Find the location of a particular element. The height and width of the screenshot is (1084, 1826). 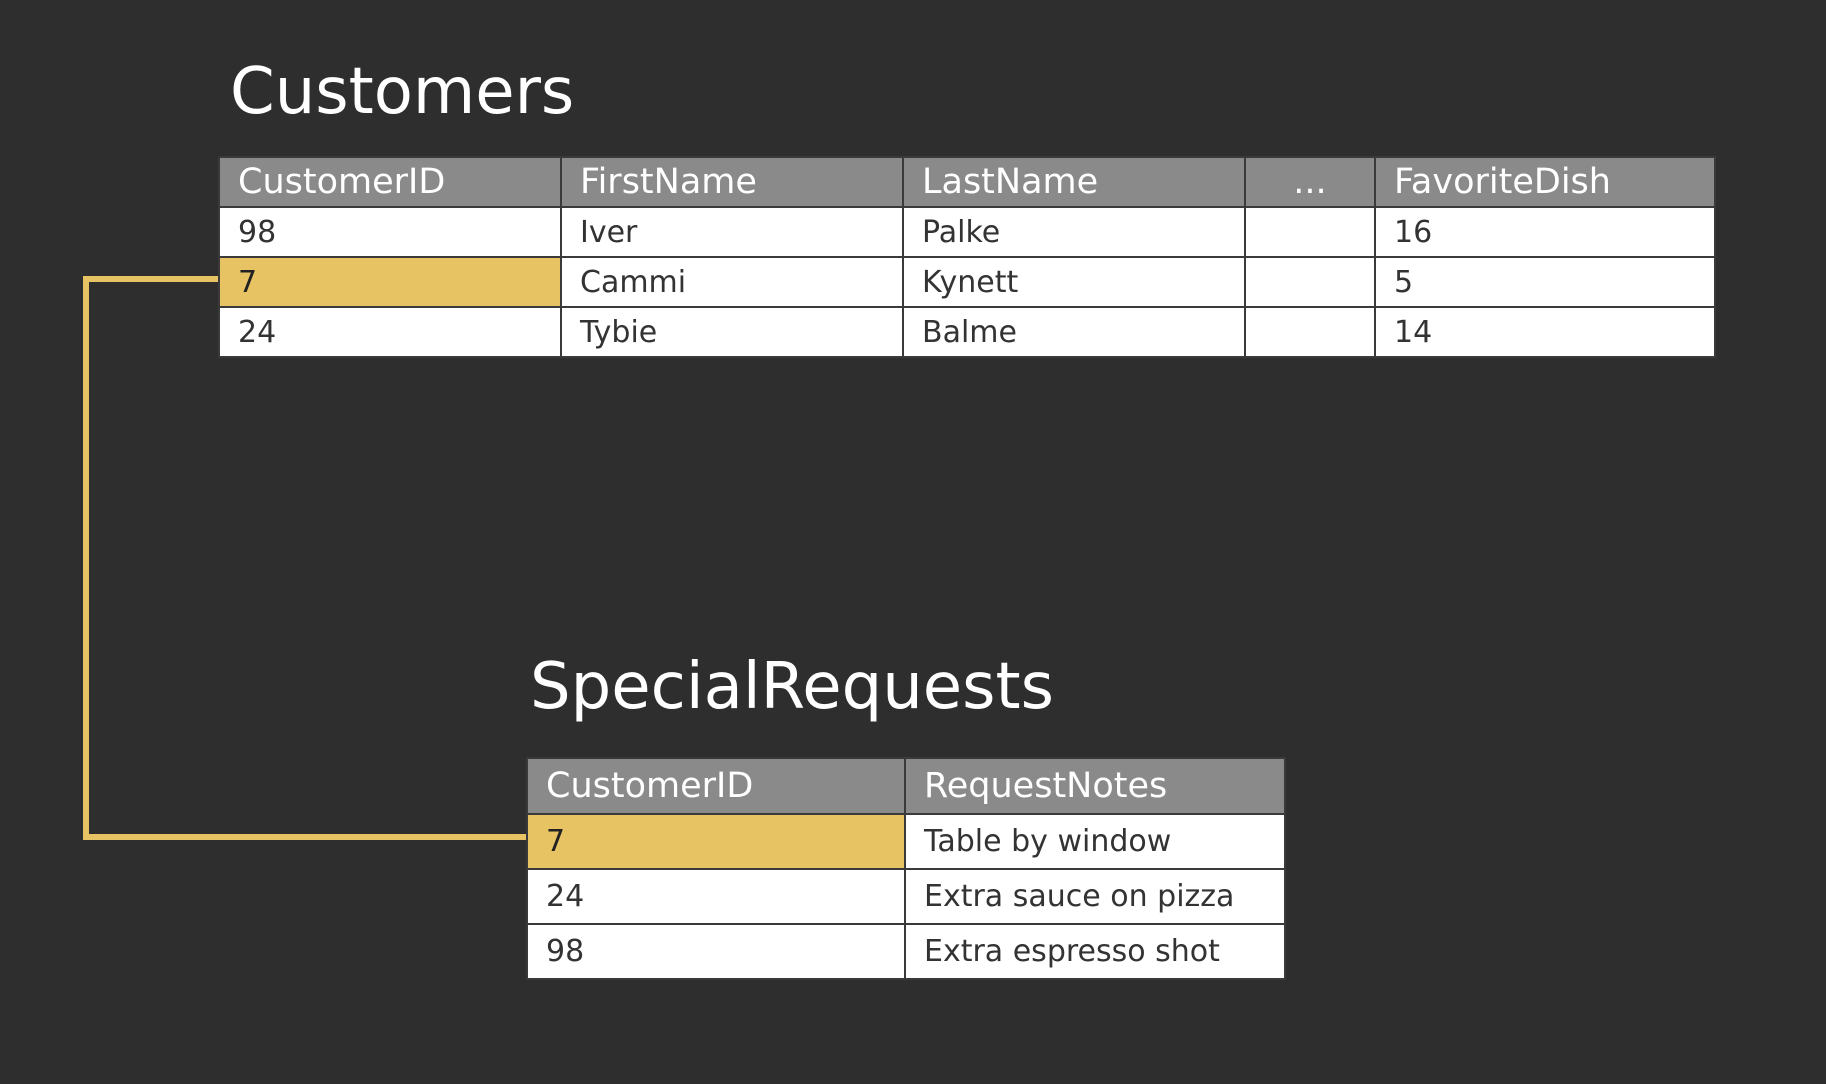

specialrequests-row: 98 Extra espresso shot is located at coordinates (906, 951).